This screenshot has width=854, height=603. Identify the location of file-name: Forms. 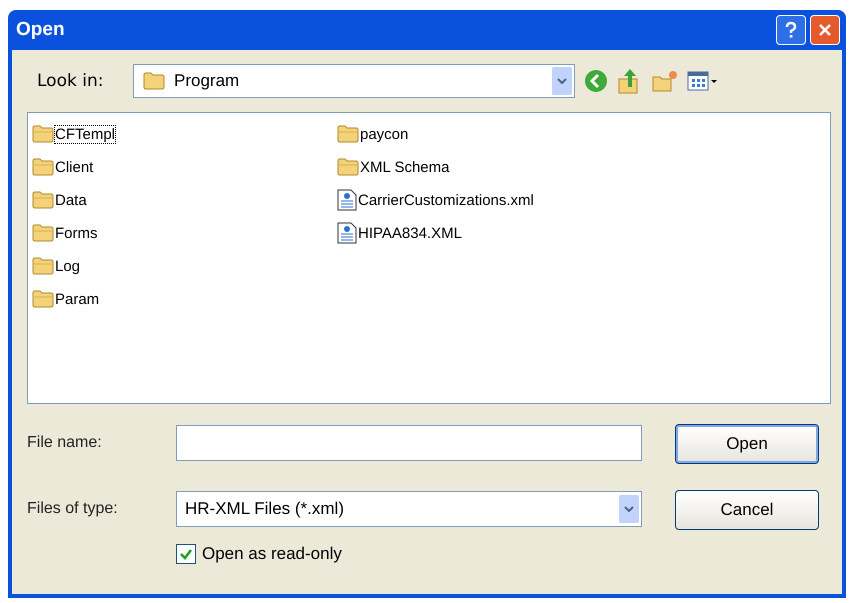
(76, 233).